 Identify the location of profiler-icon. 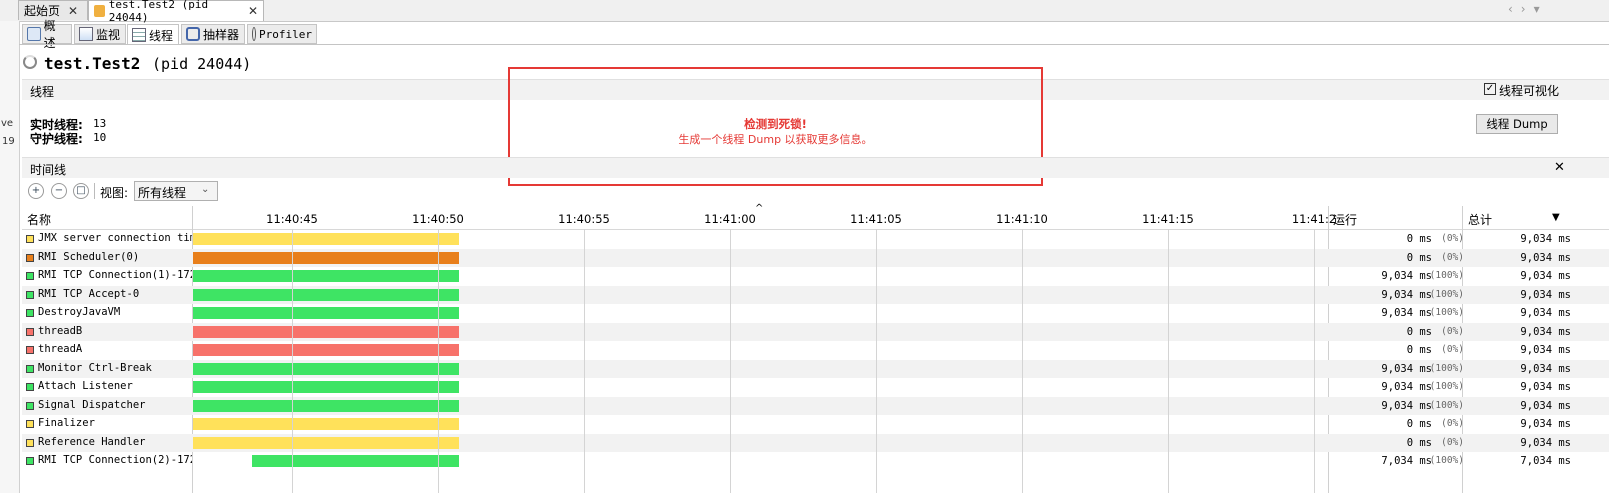
(254, 34).